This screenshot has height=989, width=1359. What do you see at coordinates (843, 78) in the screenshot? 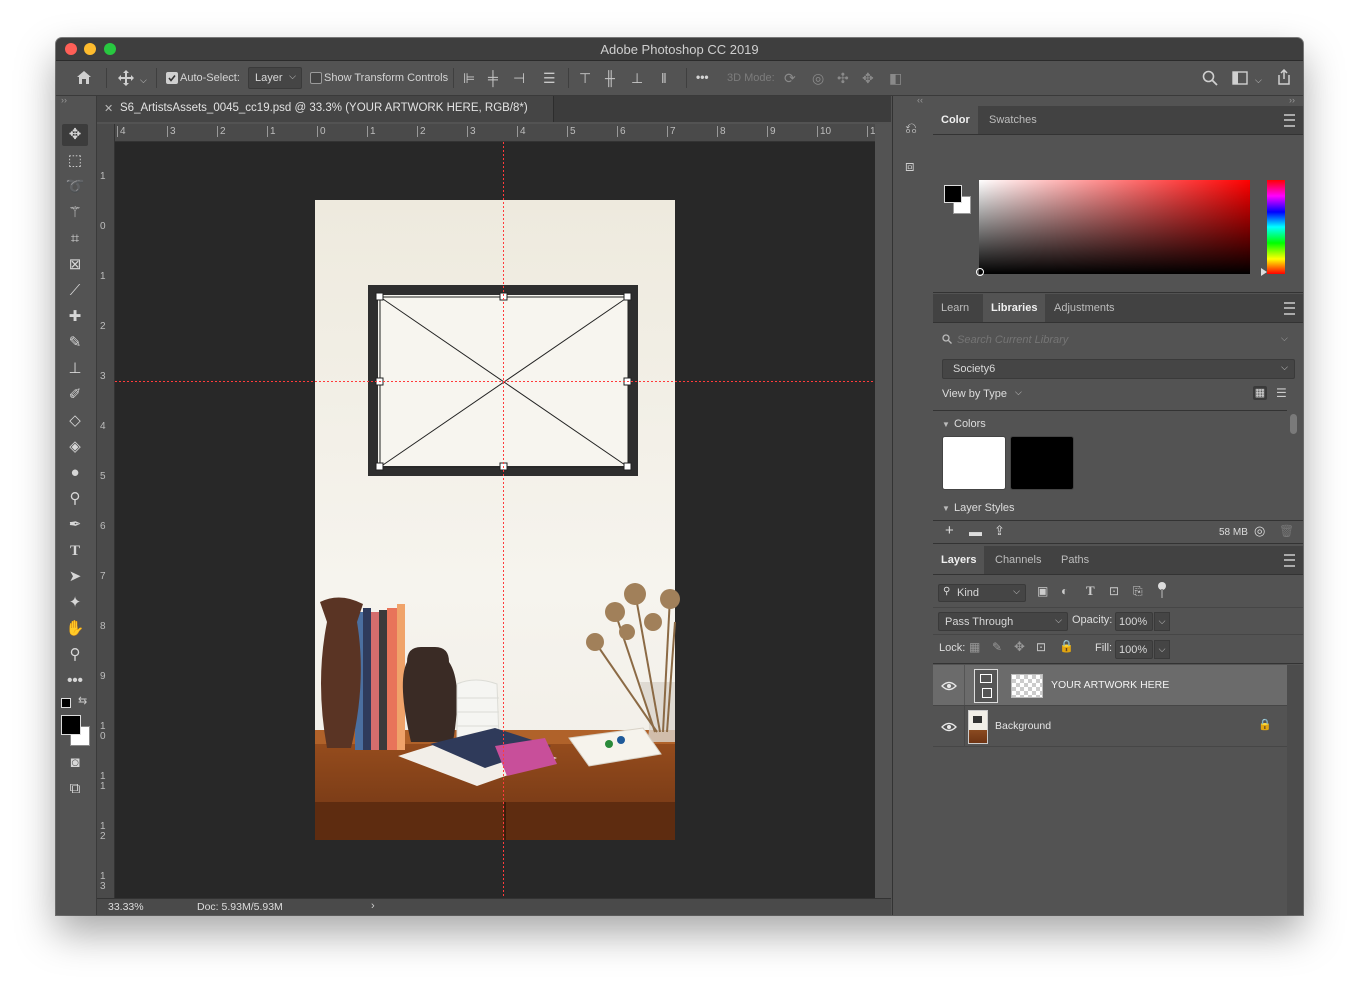
I see `3d-drag-icon: ✣` at bounding box center [843, 78].